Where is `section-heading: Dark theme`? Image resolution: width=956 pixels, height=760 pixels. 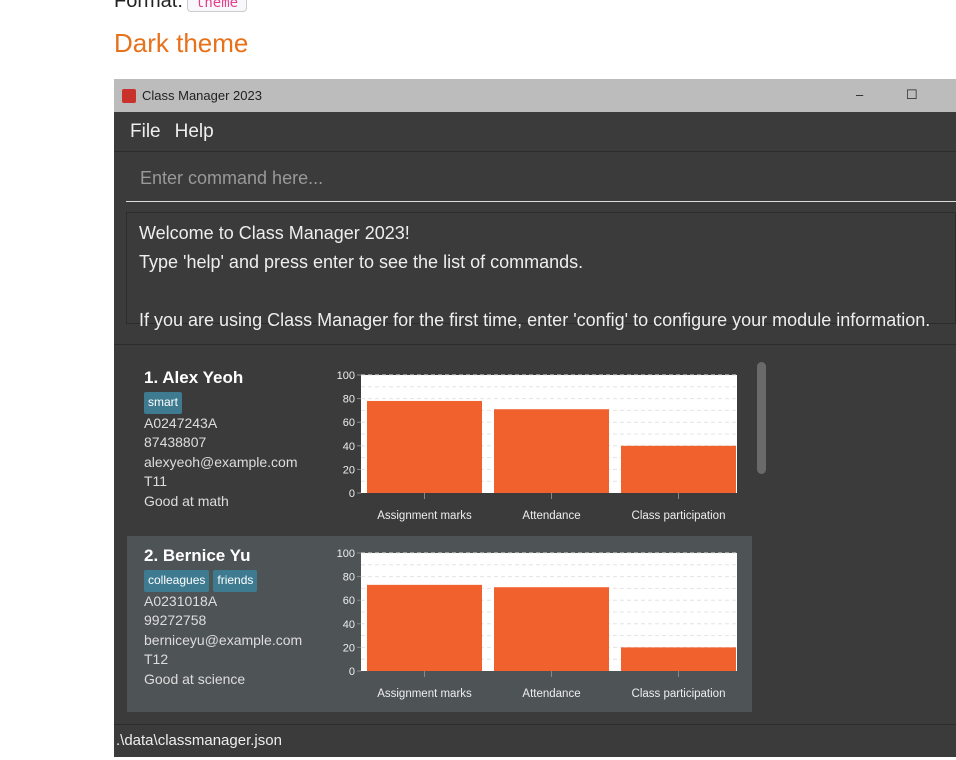
section-heading: Dark theme is located at coordinates (181, 43).